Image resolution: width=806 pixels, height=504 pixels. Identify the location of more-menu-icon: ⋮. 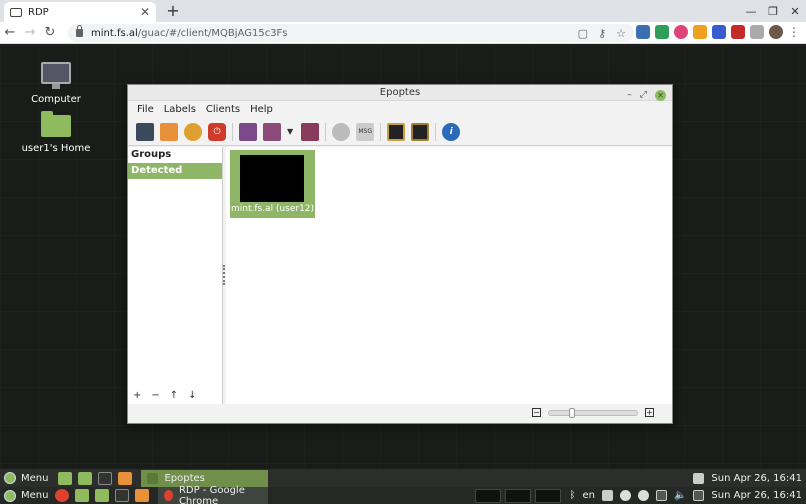
(794, 32).